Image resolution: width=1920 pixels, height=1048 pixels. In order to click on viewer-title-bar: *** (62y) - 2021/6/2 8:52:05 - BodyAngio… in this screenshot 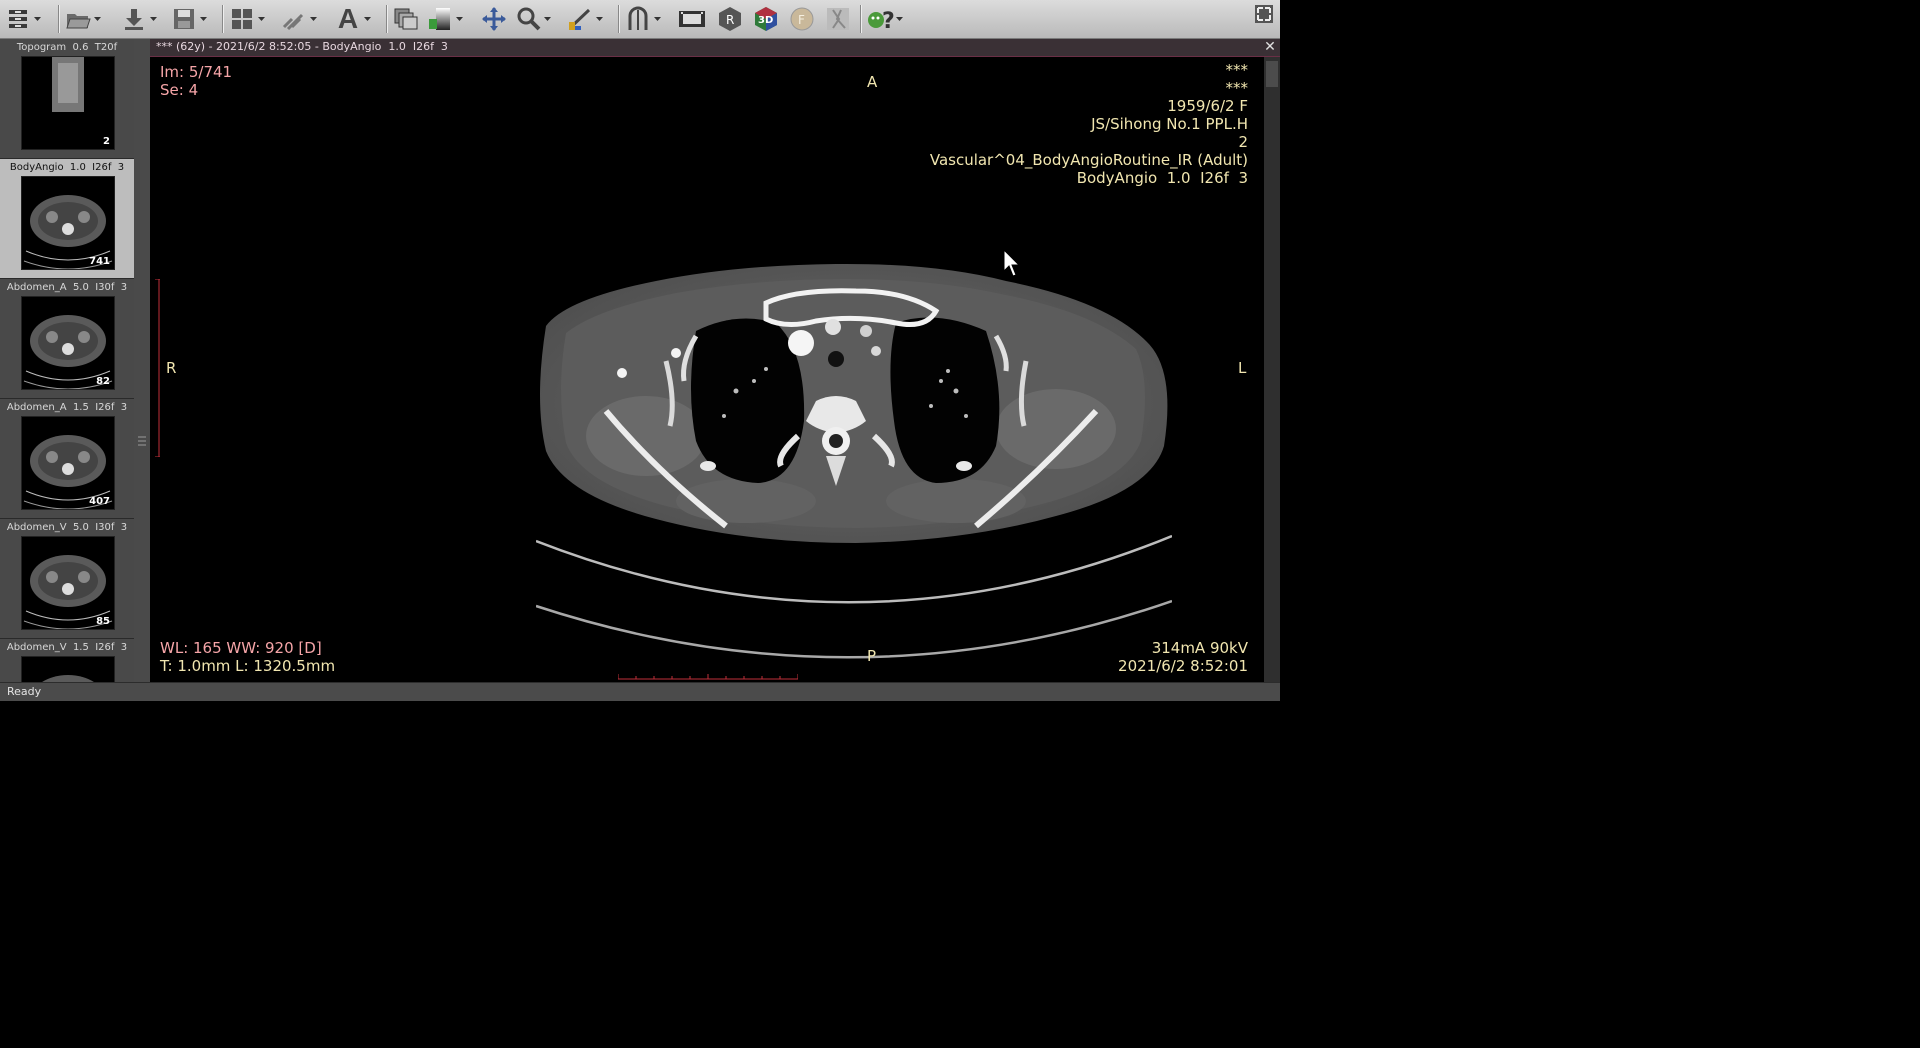, I will do `click(715, 48)`.